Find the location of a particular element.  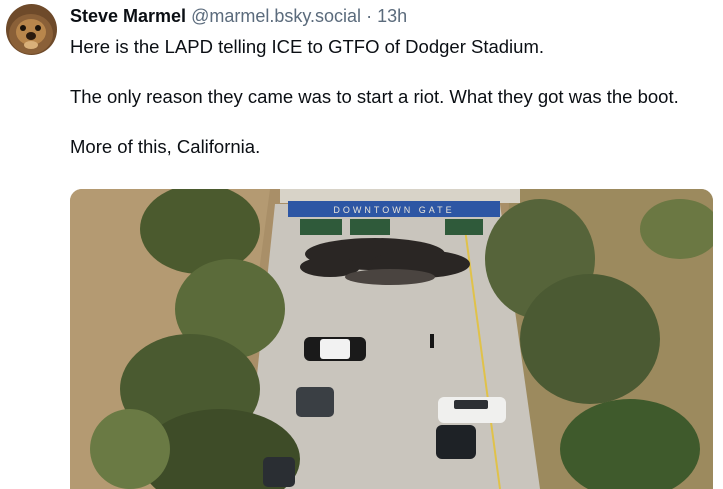

dog-avatar-image is located at coordinates (31, 29).